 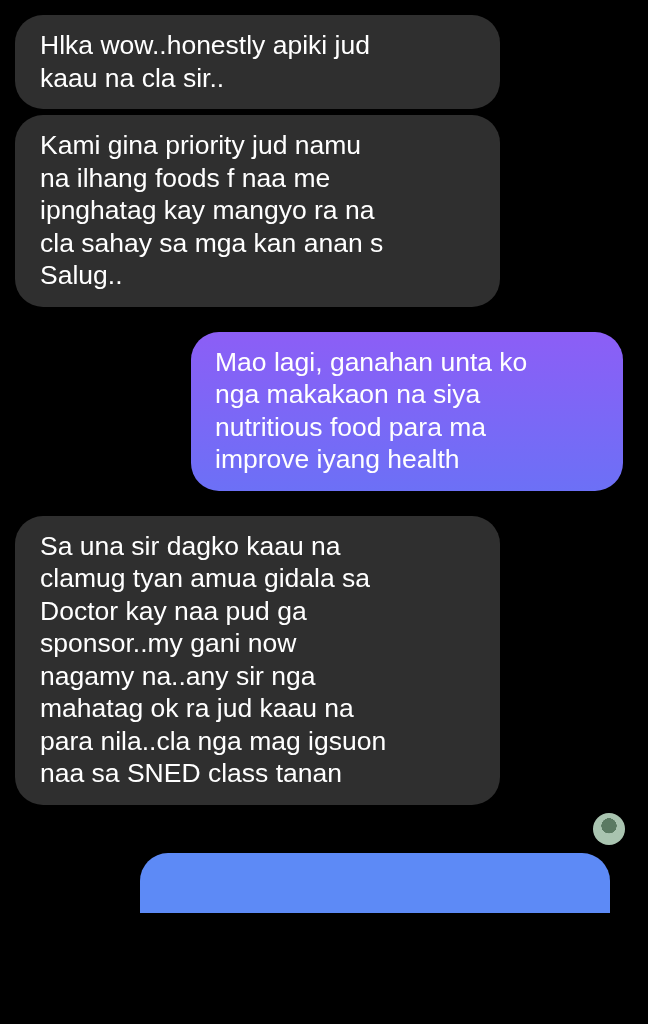 What do you see at coordinates (257, 211) in the screenshot?
I see `received-message-bubble: Kami gina priority jud namu na ilhang foods f naa me ipnghatag kay mangyo ra na cla sahay sa mga kan anan s Salug..` at bounding box center [257, 211].